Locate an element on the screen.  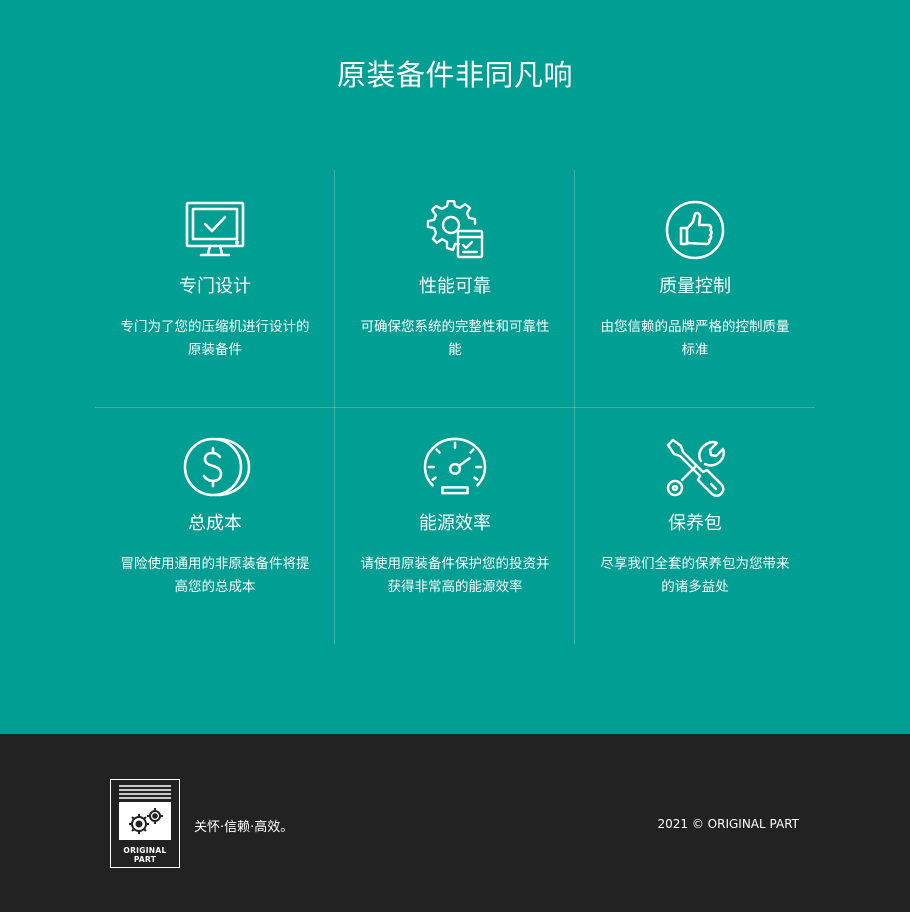
dollar-coin-icon is located at coordinates (217, 467).